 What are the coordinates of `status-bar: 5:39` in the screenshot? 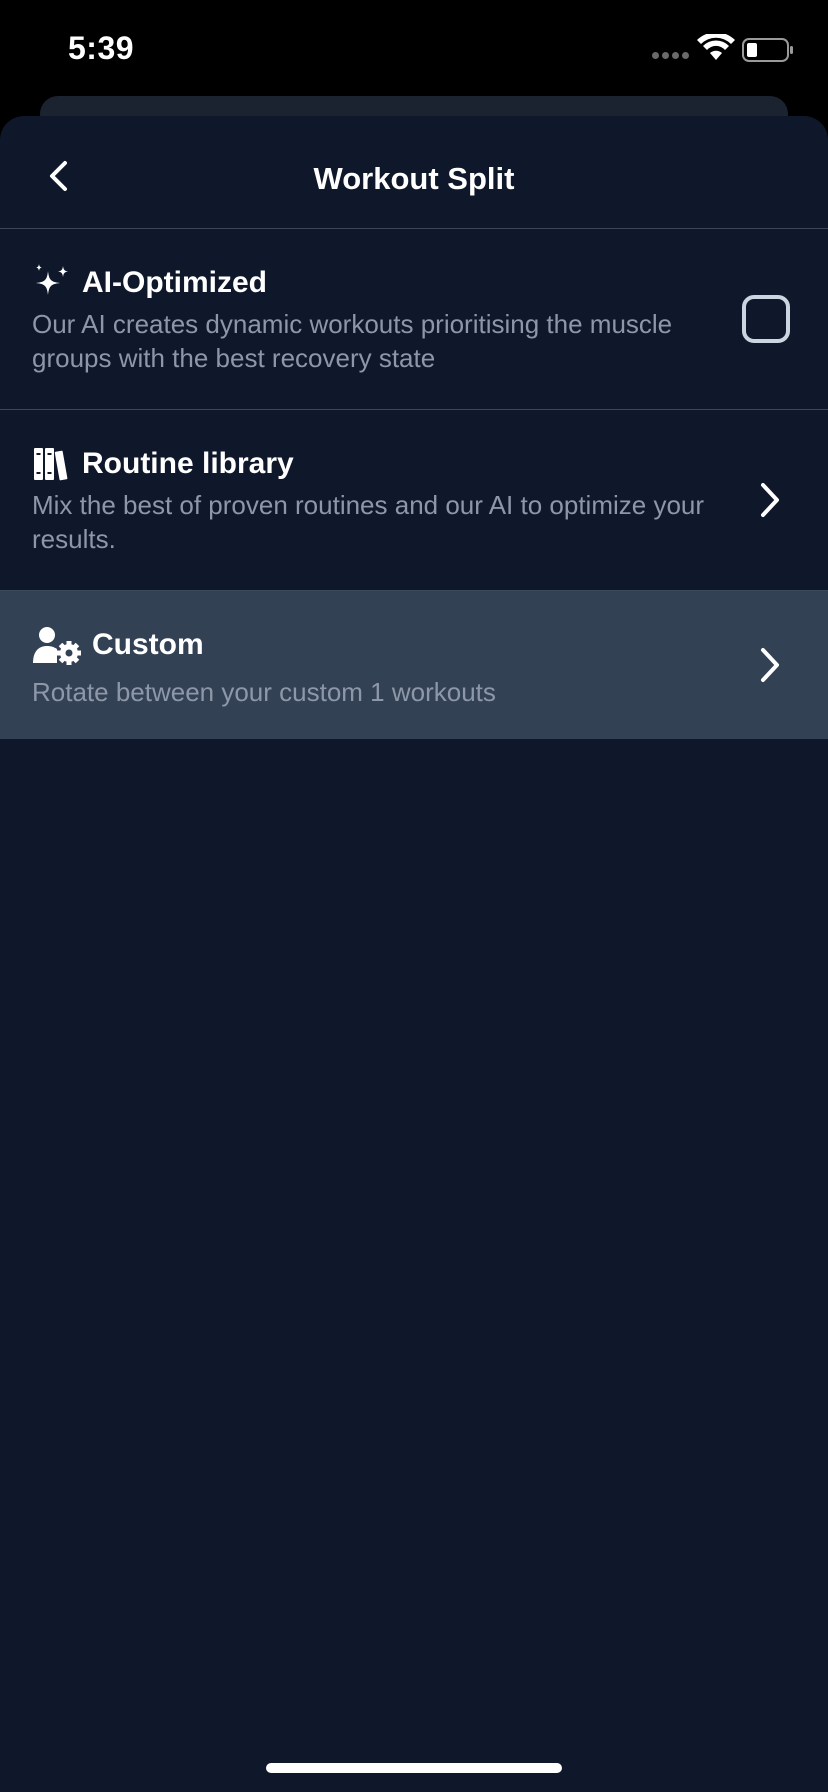 It's located at (414, 50).